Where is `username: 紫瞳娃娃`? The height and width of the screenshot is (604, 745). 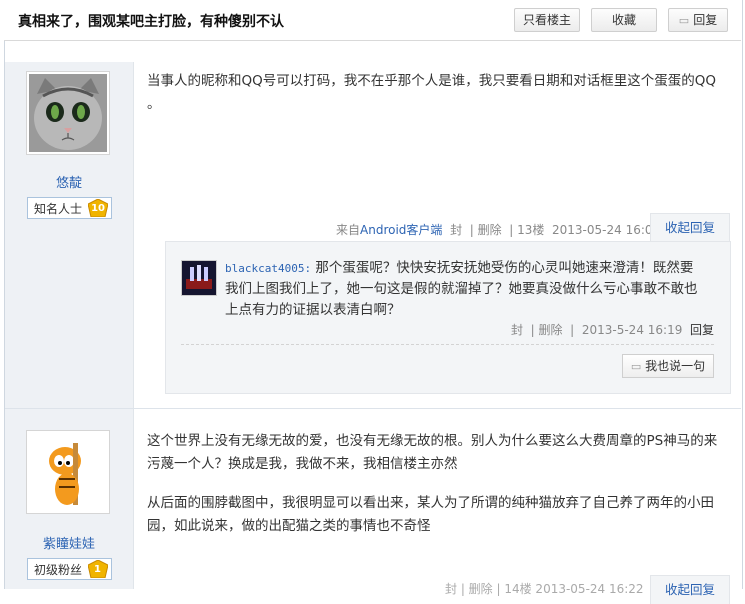
username: 紫瞳娃娃 is located at coordinates (69, 542).